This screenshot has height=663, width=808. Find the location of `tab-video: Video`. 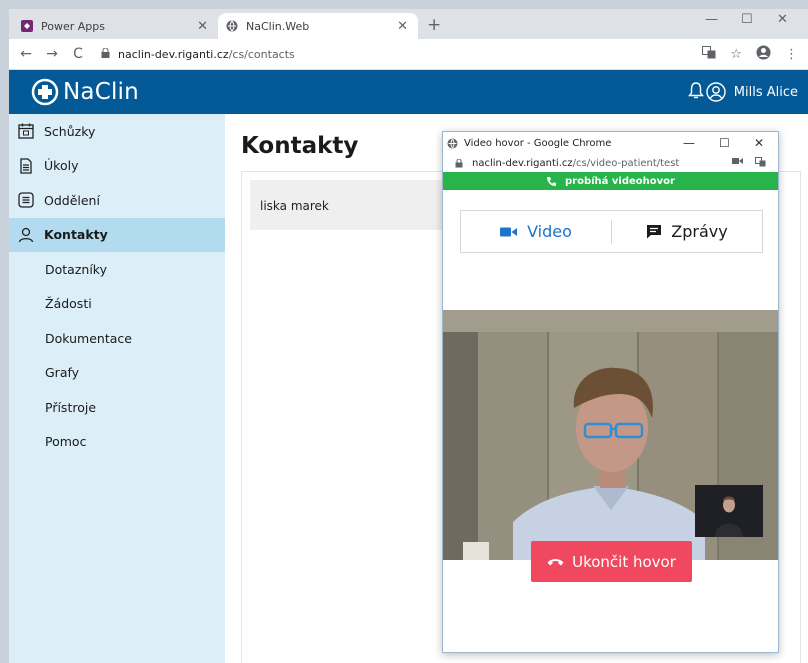

tab-video: Video is located at coordinates (536, 231).